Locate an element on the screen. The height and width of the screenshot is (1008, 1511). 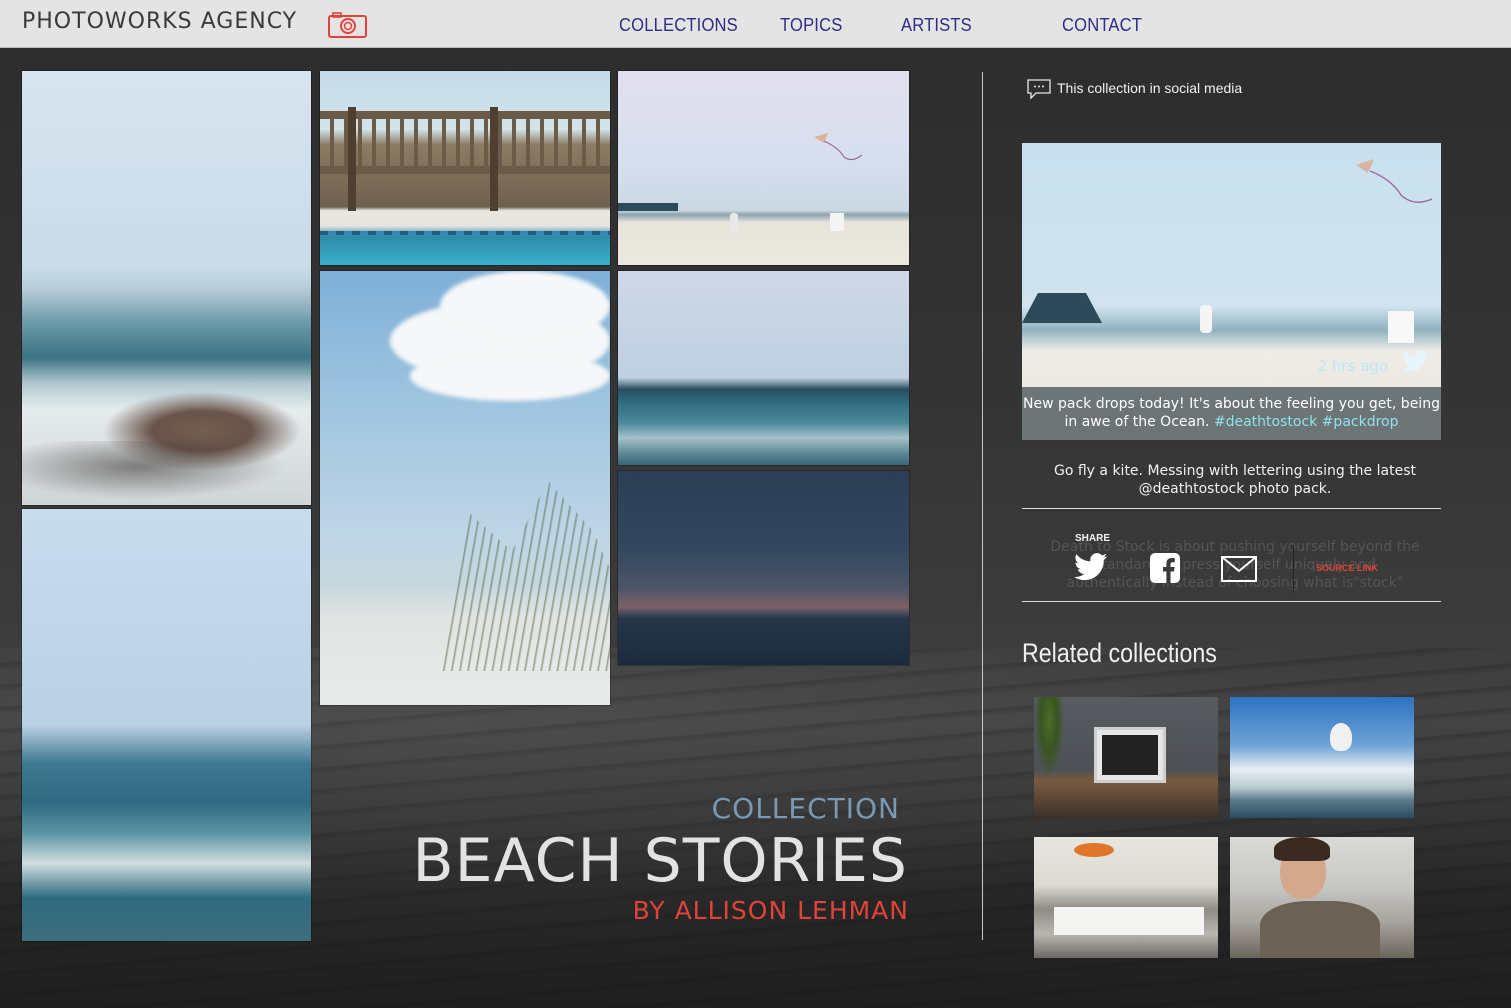
nav-topics: TOPICS is located at coordinates (811, 25).